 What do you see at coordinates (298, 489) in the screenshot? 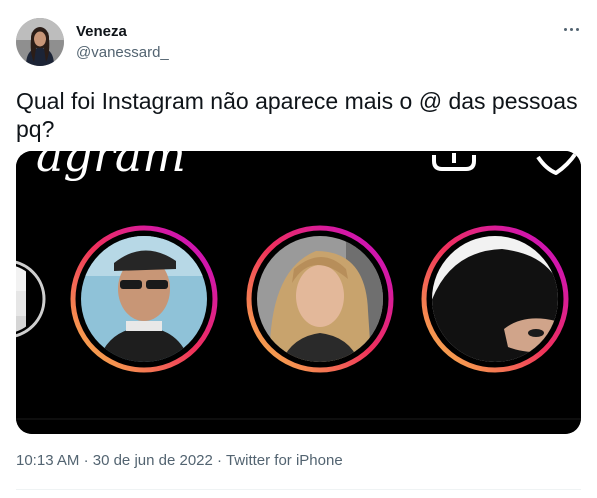
I see `divider` at bounding box center [298, 489].